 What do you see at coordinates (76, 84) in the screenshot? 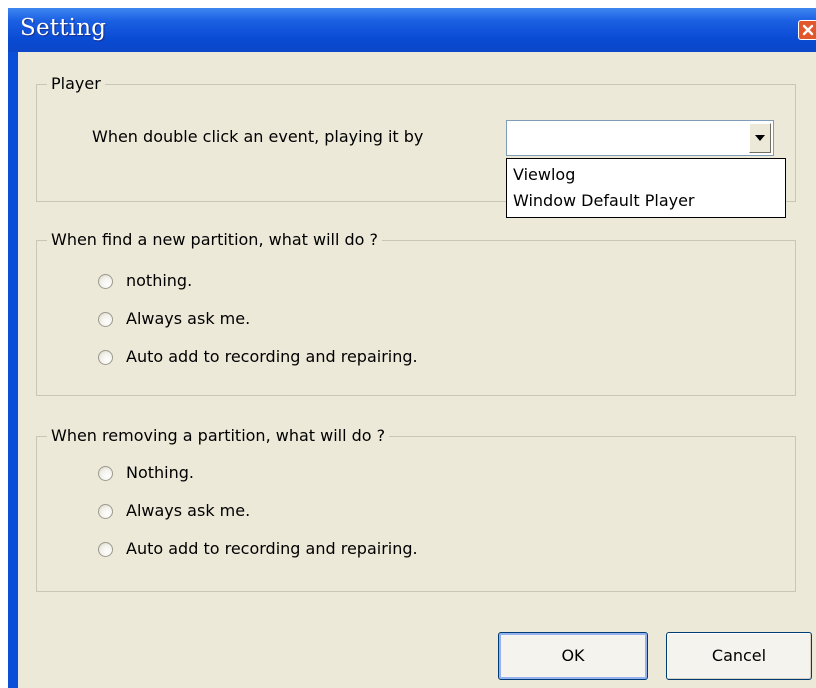
I see `player-group-legend: Player` at bounding box center [76, 84].